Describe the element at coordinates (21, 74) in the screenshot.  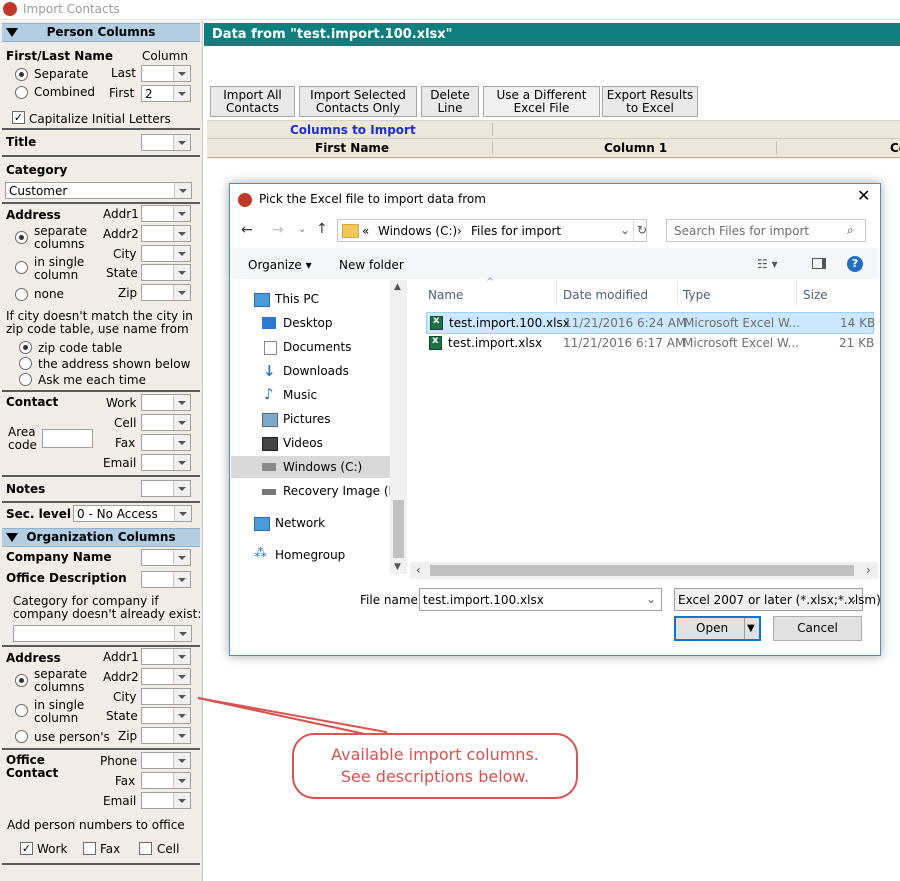
I see `separate-radio` at that location.